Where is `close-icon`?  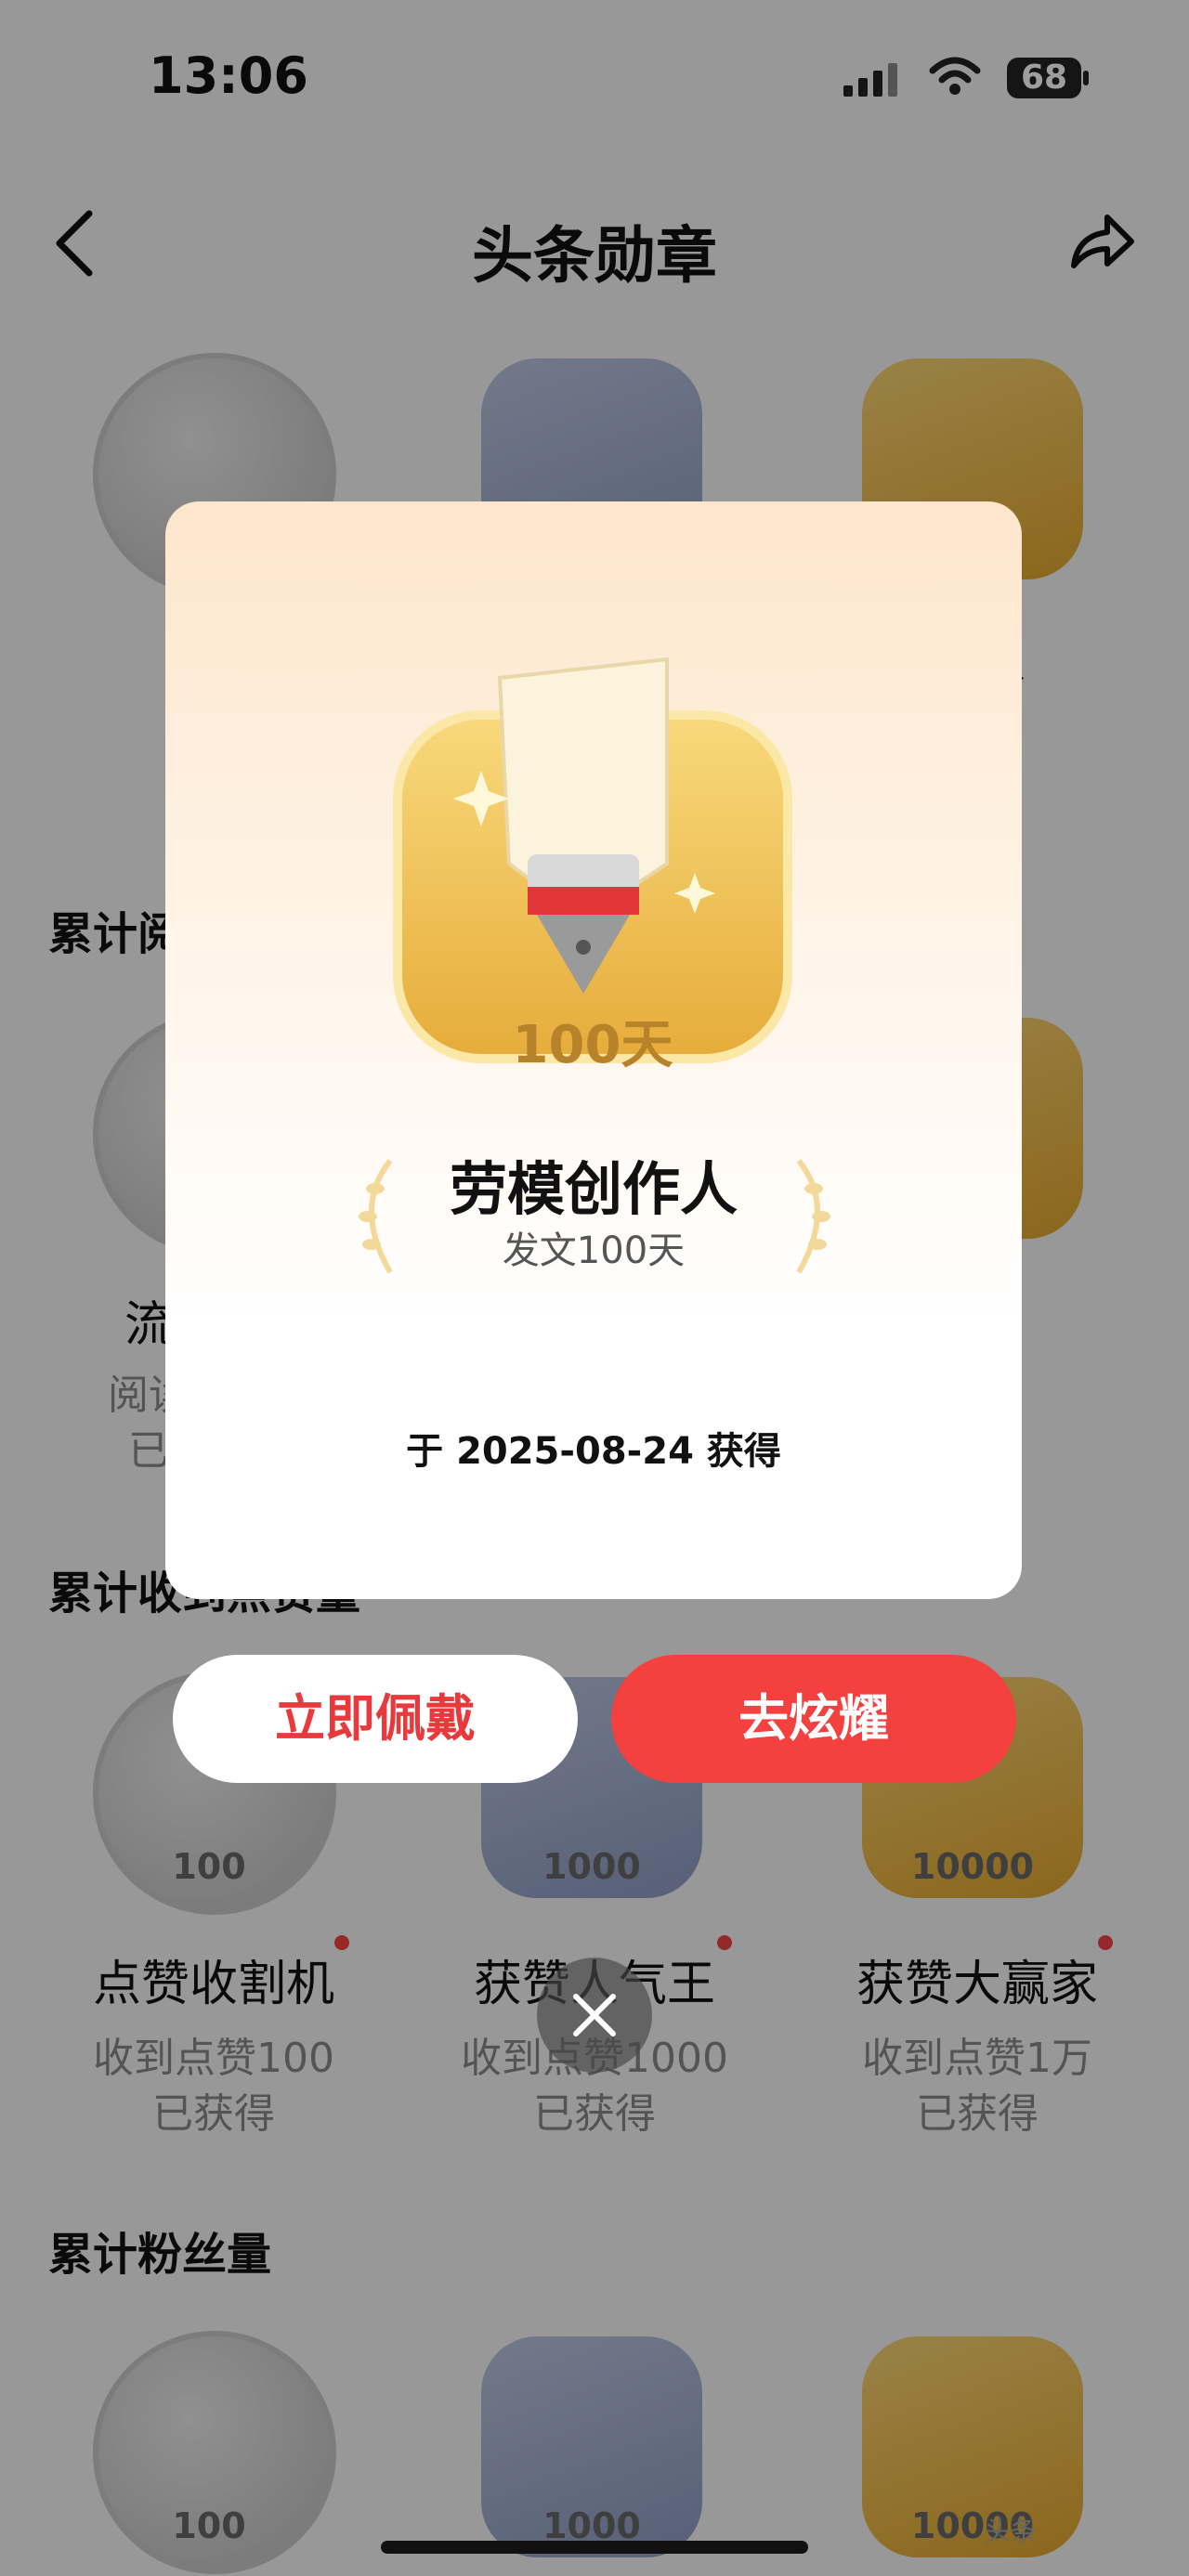
close-icon is located at coordinates (594, 2015).